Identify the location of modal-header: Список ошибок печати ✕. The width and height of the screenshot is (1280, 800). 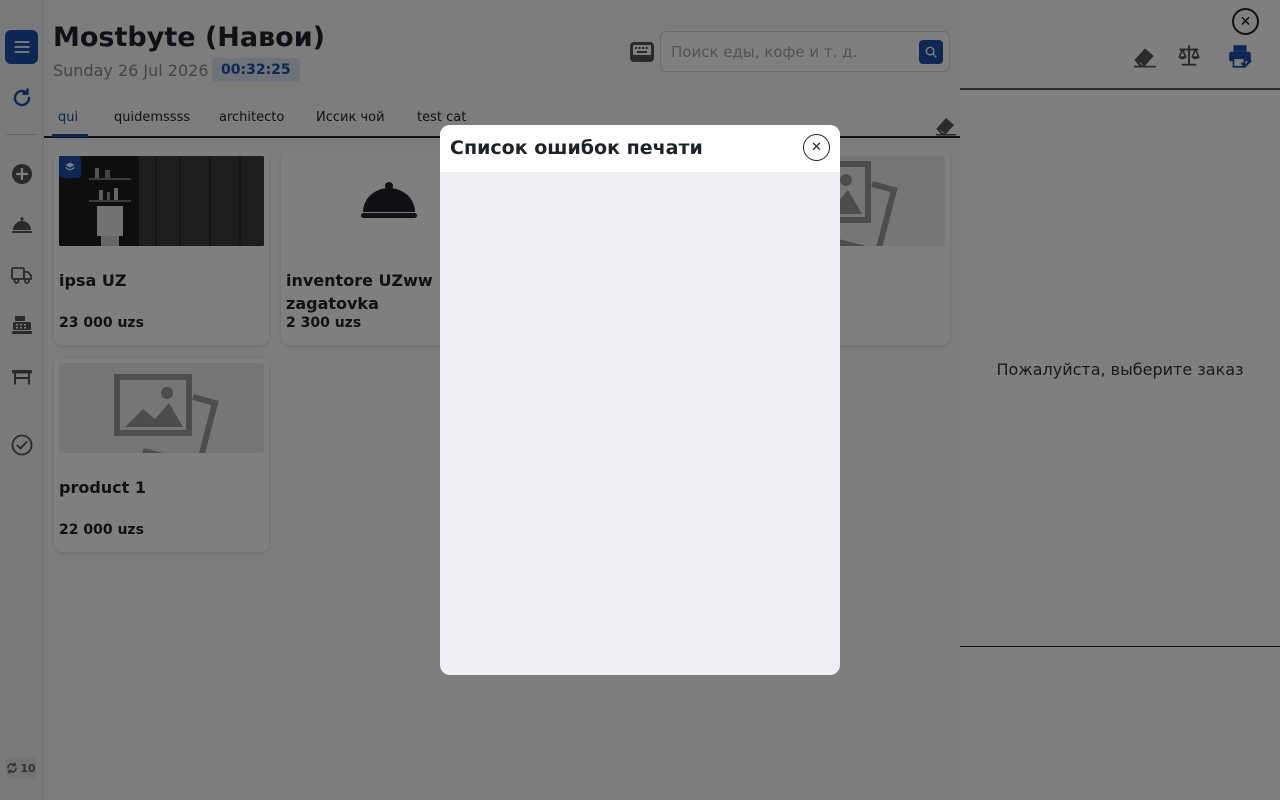
(640, 148).